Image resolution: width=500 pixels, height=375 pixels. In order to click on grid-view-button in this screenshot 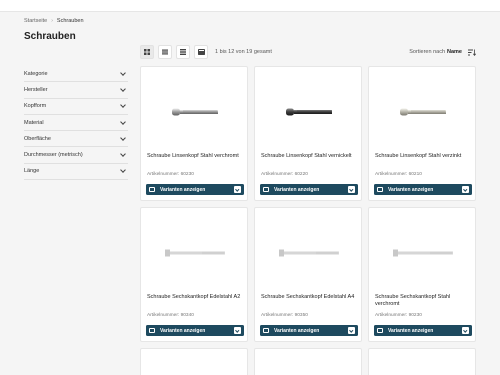, I will do `click(147, 52)`.